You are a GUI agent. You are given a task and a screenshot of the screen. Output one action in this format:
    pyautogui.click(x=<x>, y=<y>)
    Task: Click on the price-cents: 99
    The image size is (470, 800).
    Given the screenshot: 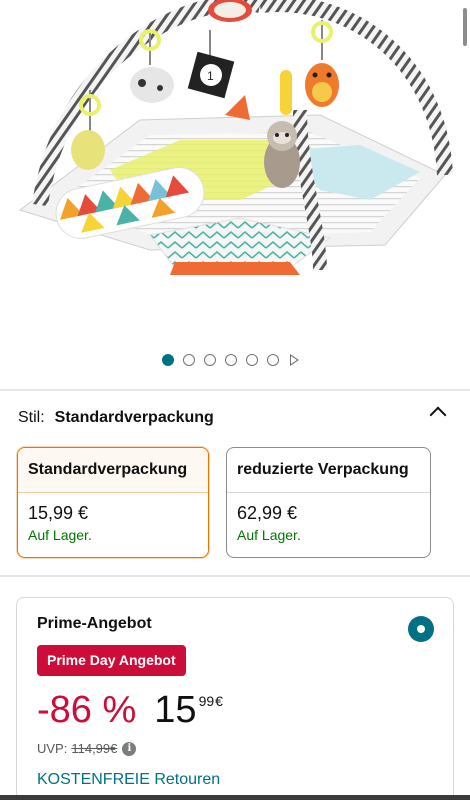 What is the action you would take?
    pyautogui.click(x=206, y=701)
    